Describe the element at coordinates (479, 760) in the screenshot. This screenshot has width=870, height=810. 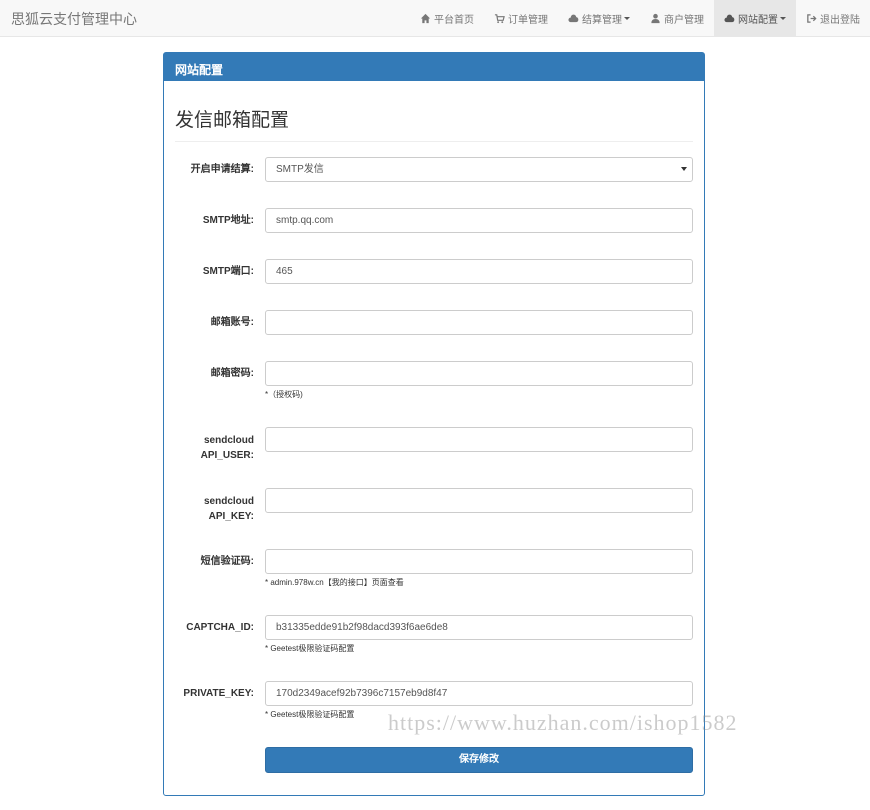
I see `save-button: 保存修改` at that location.